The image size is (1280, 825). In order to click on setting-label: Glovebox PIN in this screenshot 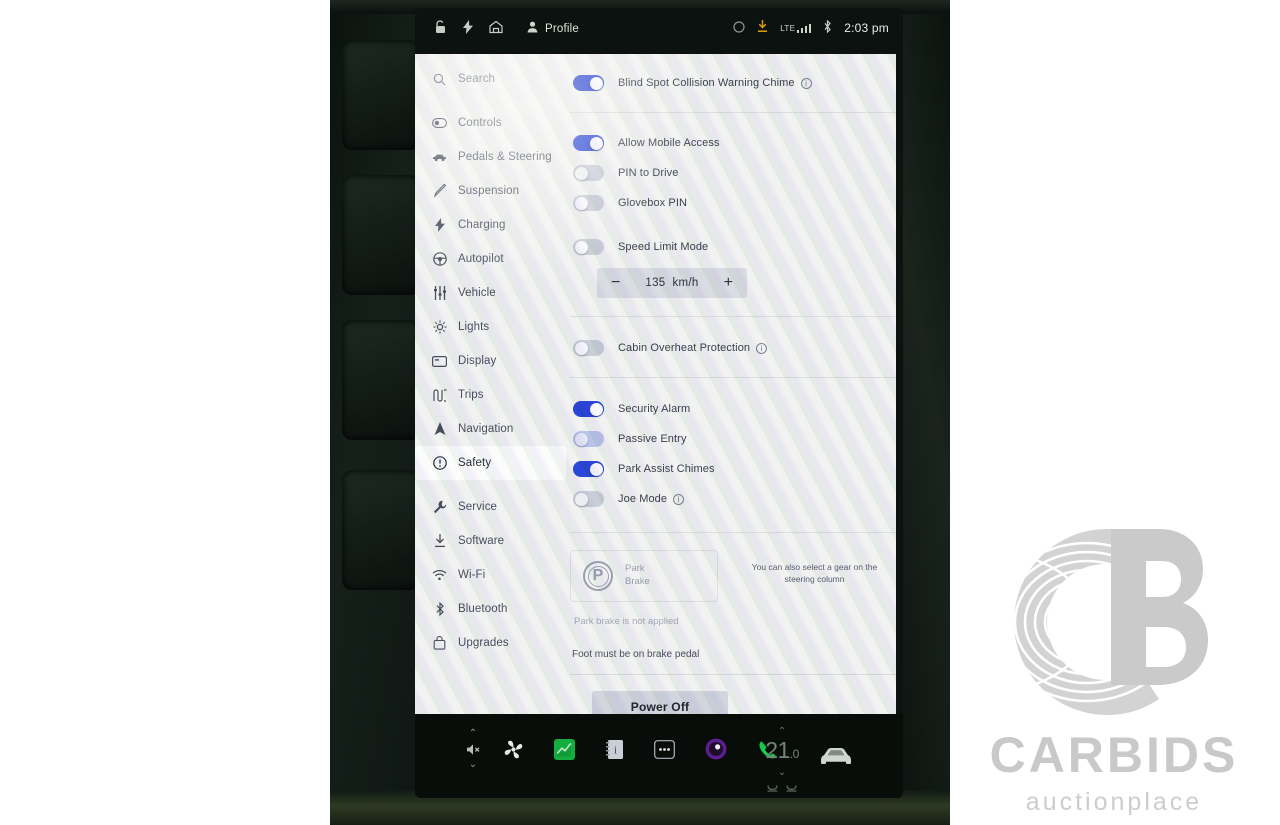, I will do `click(653, 203)`.